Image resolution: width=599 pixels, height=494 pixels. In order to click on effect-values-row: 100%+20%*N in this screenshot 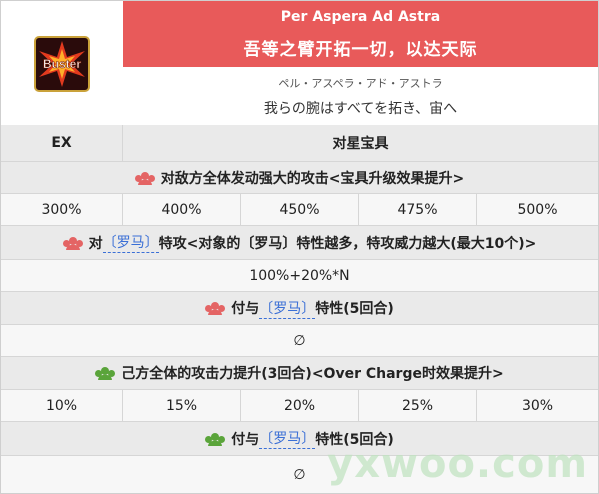, I will do `click(299, 276)`.